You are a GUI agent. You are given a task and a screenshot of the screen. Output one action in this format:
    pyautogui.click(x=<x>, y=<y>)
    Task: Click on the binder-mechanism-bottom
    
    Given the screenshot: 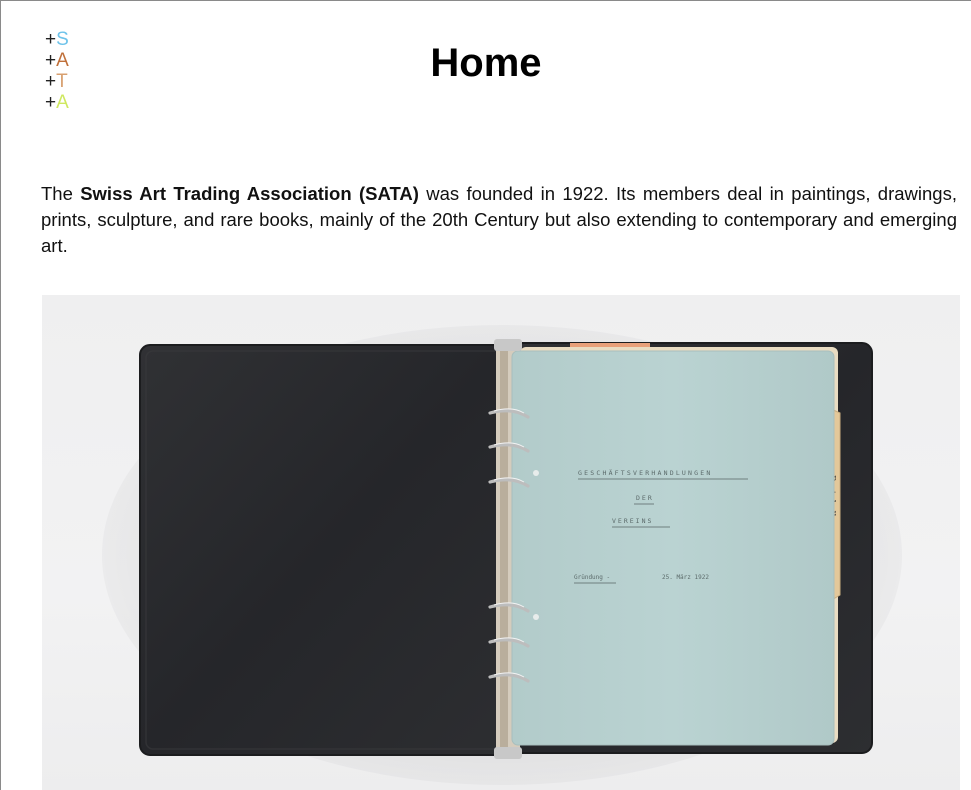 What is the action you would take?
    pyautogui.click(x=508, y=753)
    